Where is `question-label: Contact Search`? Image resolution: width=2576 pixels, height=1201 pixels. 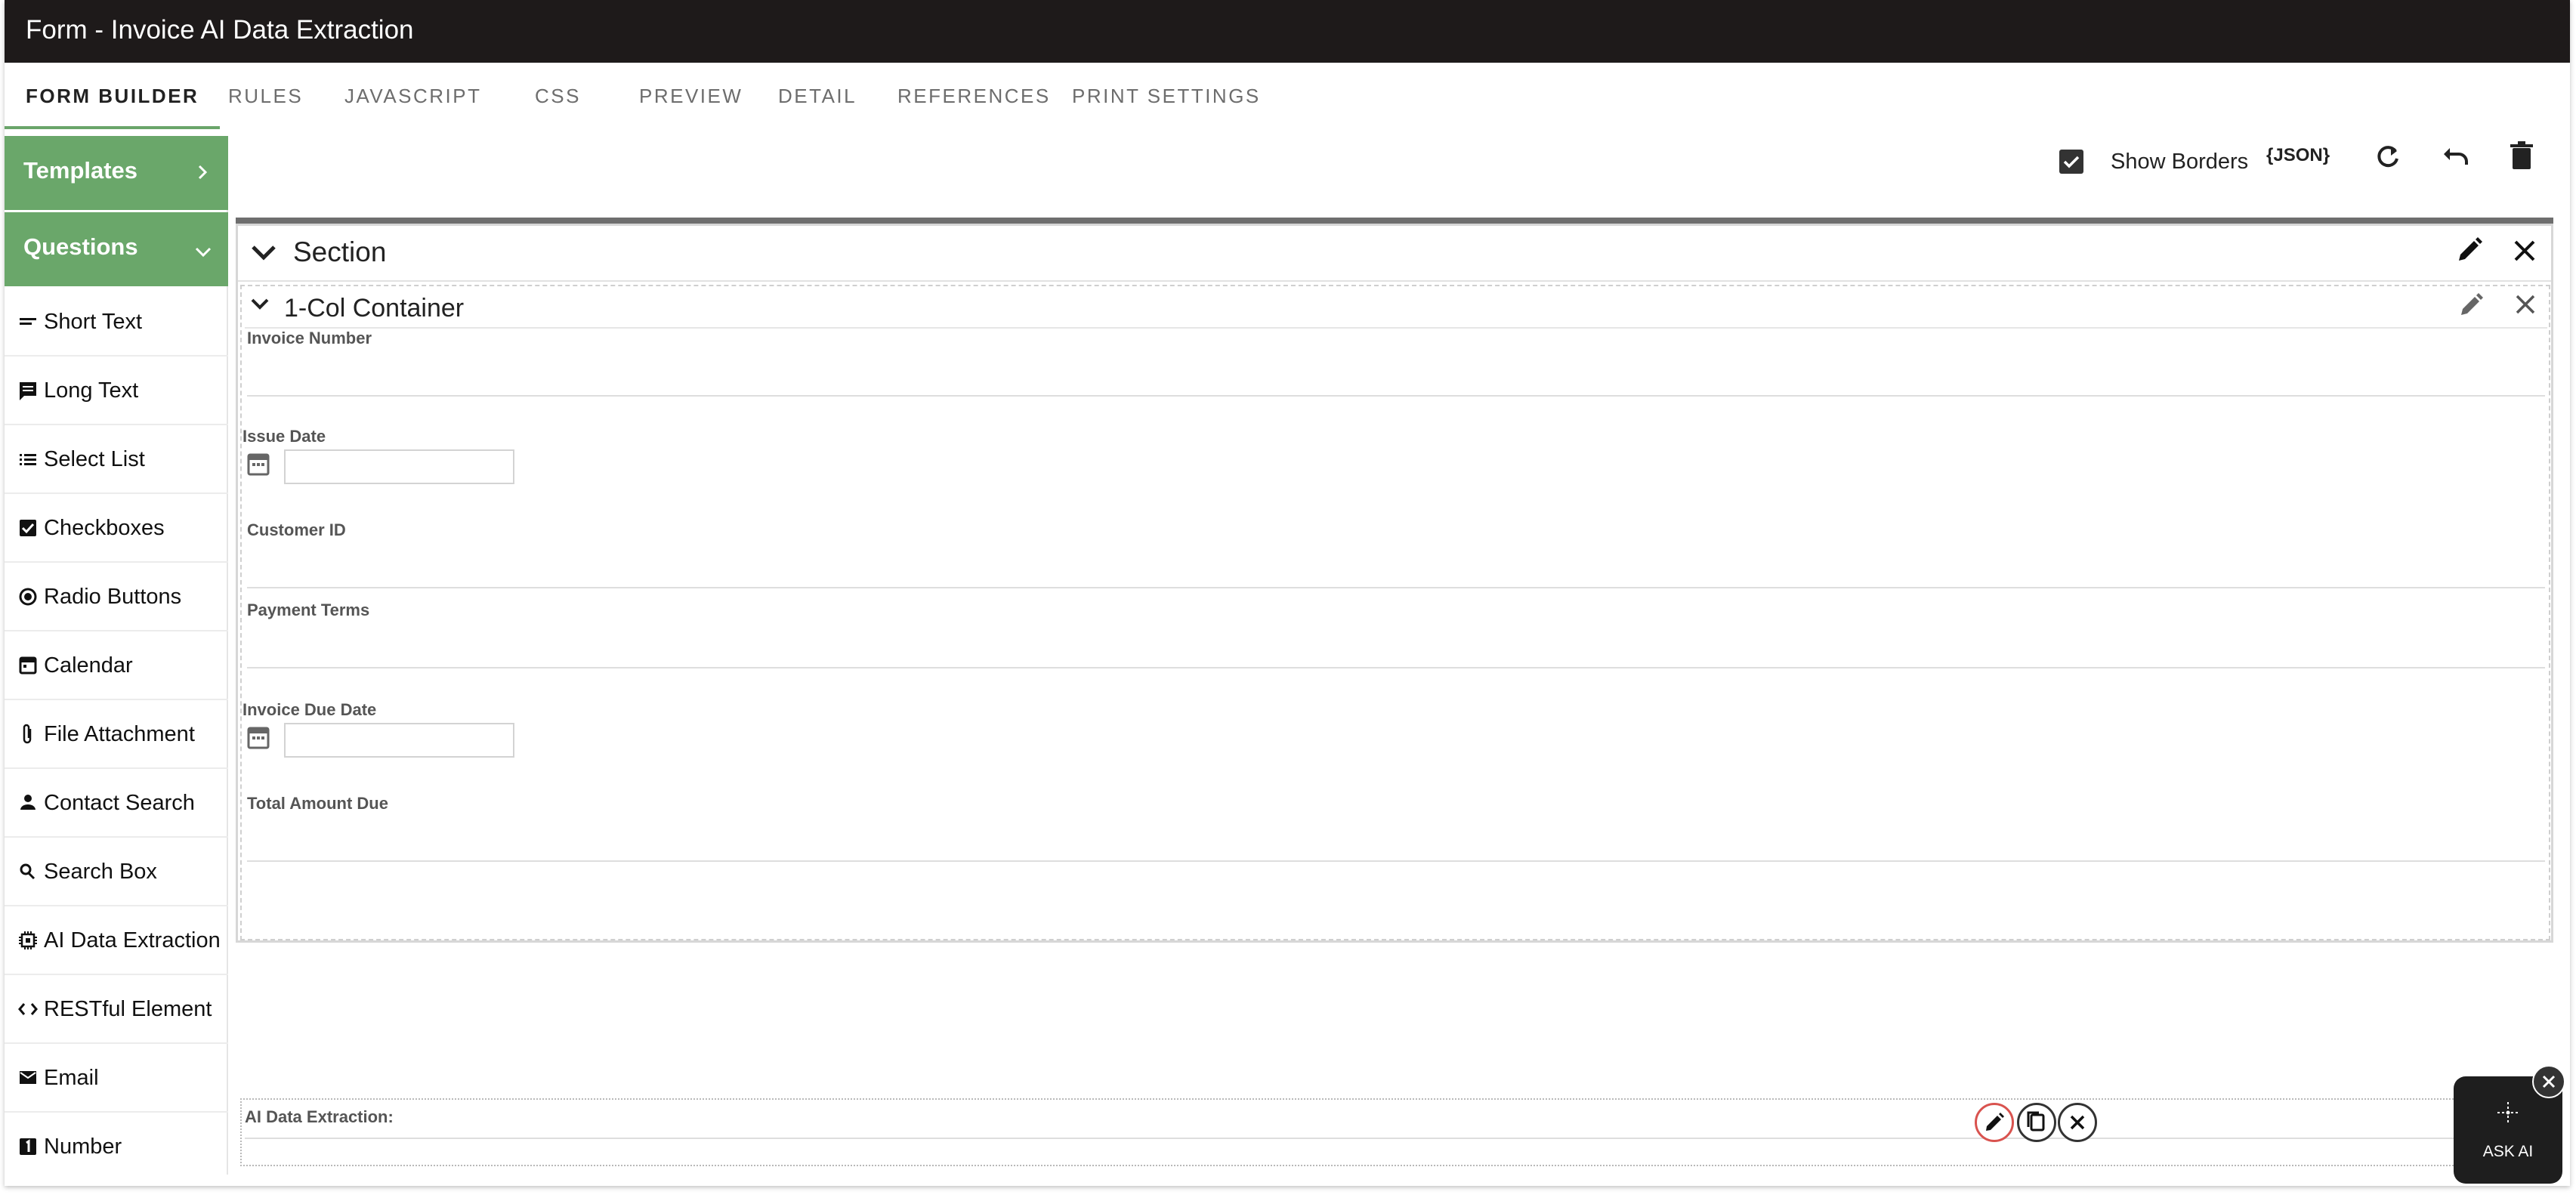
question-label: Contact Search is located at coordinates (119, 803).